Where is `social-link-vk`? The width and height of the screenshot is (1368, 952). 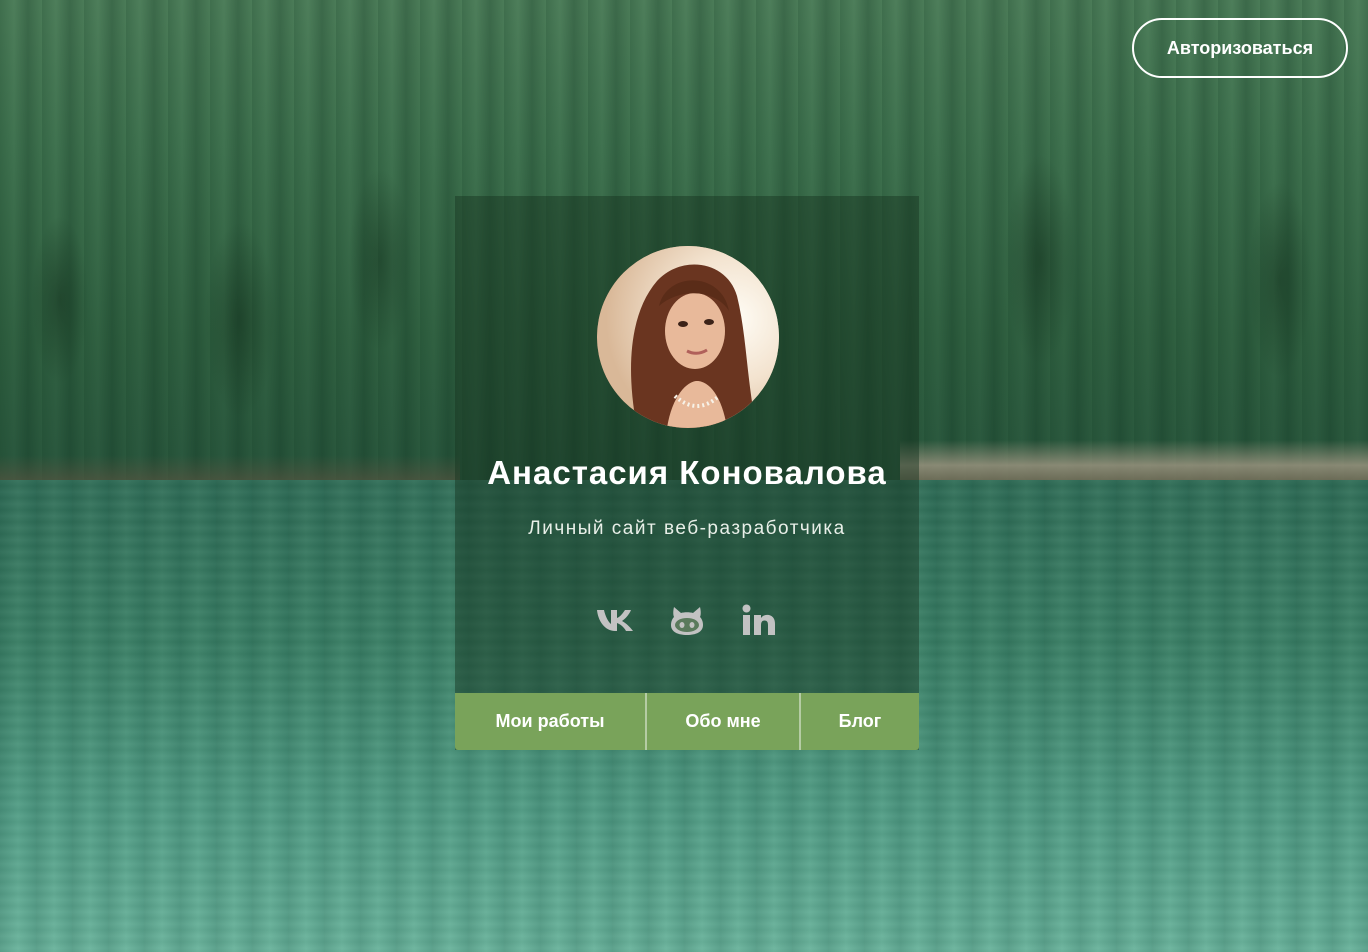 social-link-vk is located at coordinates (615, 620).